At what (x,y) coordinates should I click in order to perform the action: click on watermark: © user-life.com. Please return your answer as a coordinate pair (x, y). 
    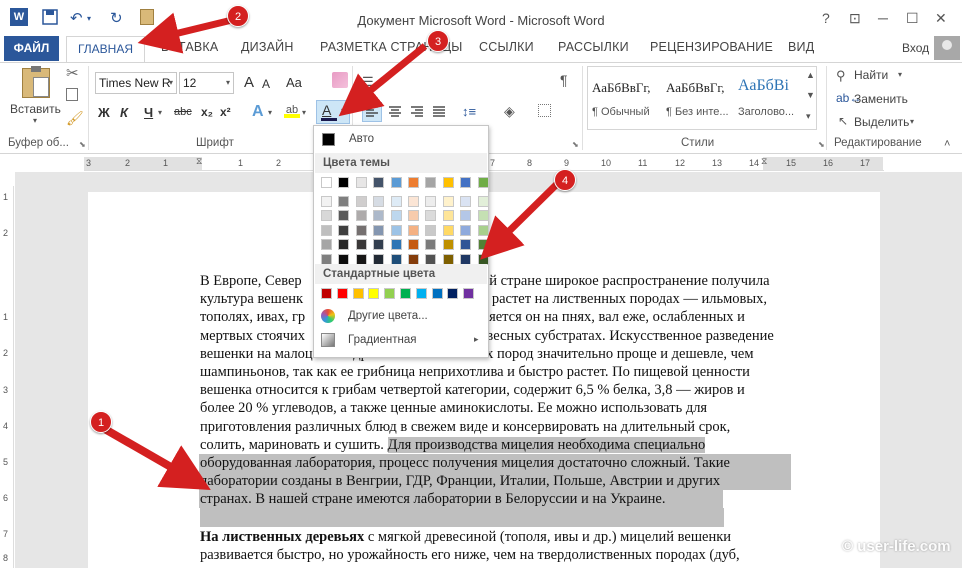
    Looking at the image, I should click on (896, 546).